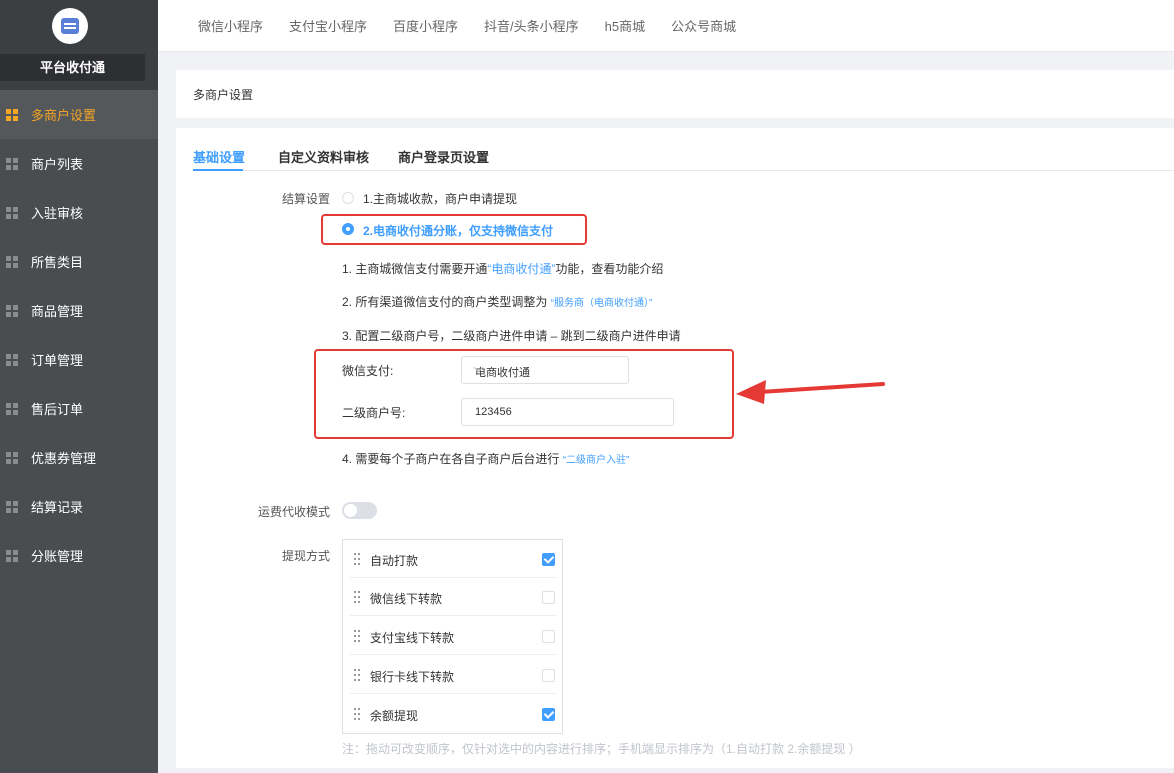  Describe the element at coordinates (609, 269) in the screenshot. I see `step-1-text-end: 功能，查看功能介绍` at that location.